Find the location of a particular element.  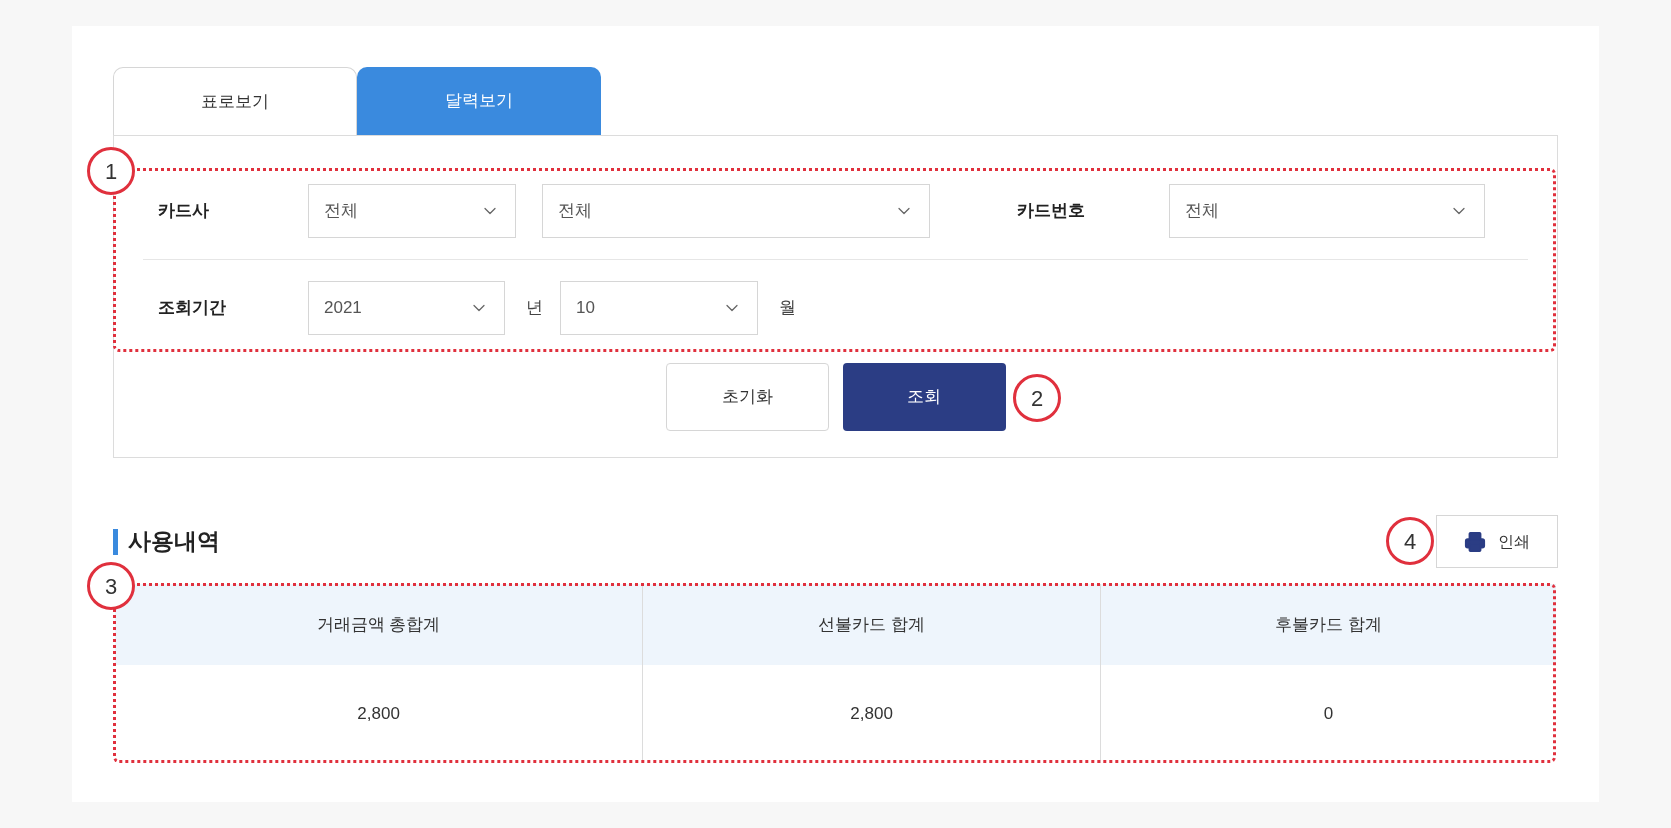

tab: 달력보기 is located at coordinates (479, 101).